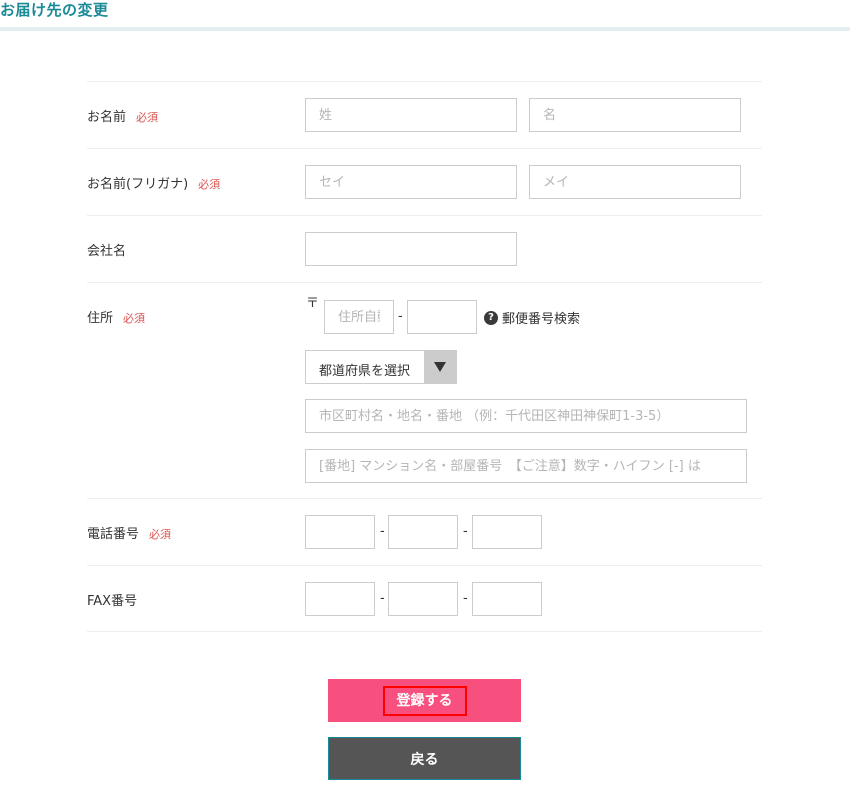 The height and width of the screenshot is (804, 850). I want to click on first-name-input, so click(635, 115).